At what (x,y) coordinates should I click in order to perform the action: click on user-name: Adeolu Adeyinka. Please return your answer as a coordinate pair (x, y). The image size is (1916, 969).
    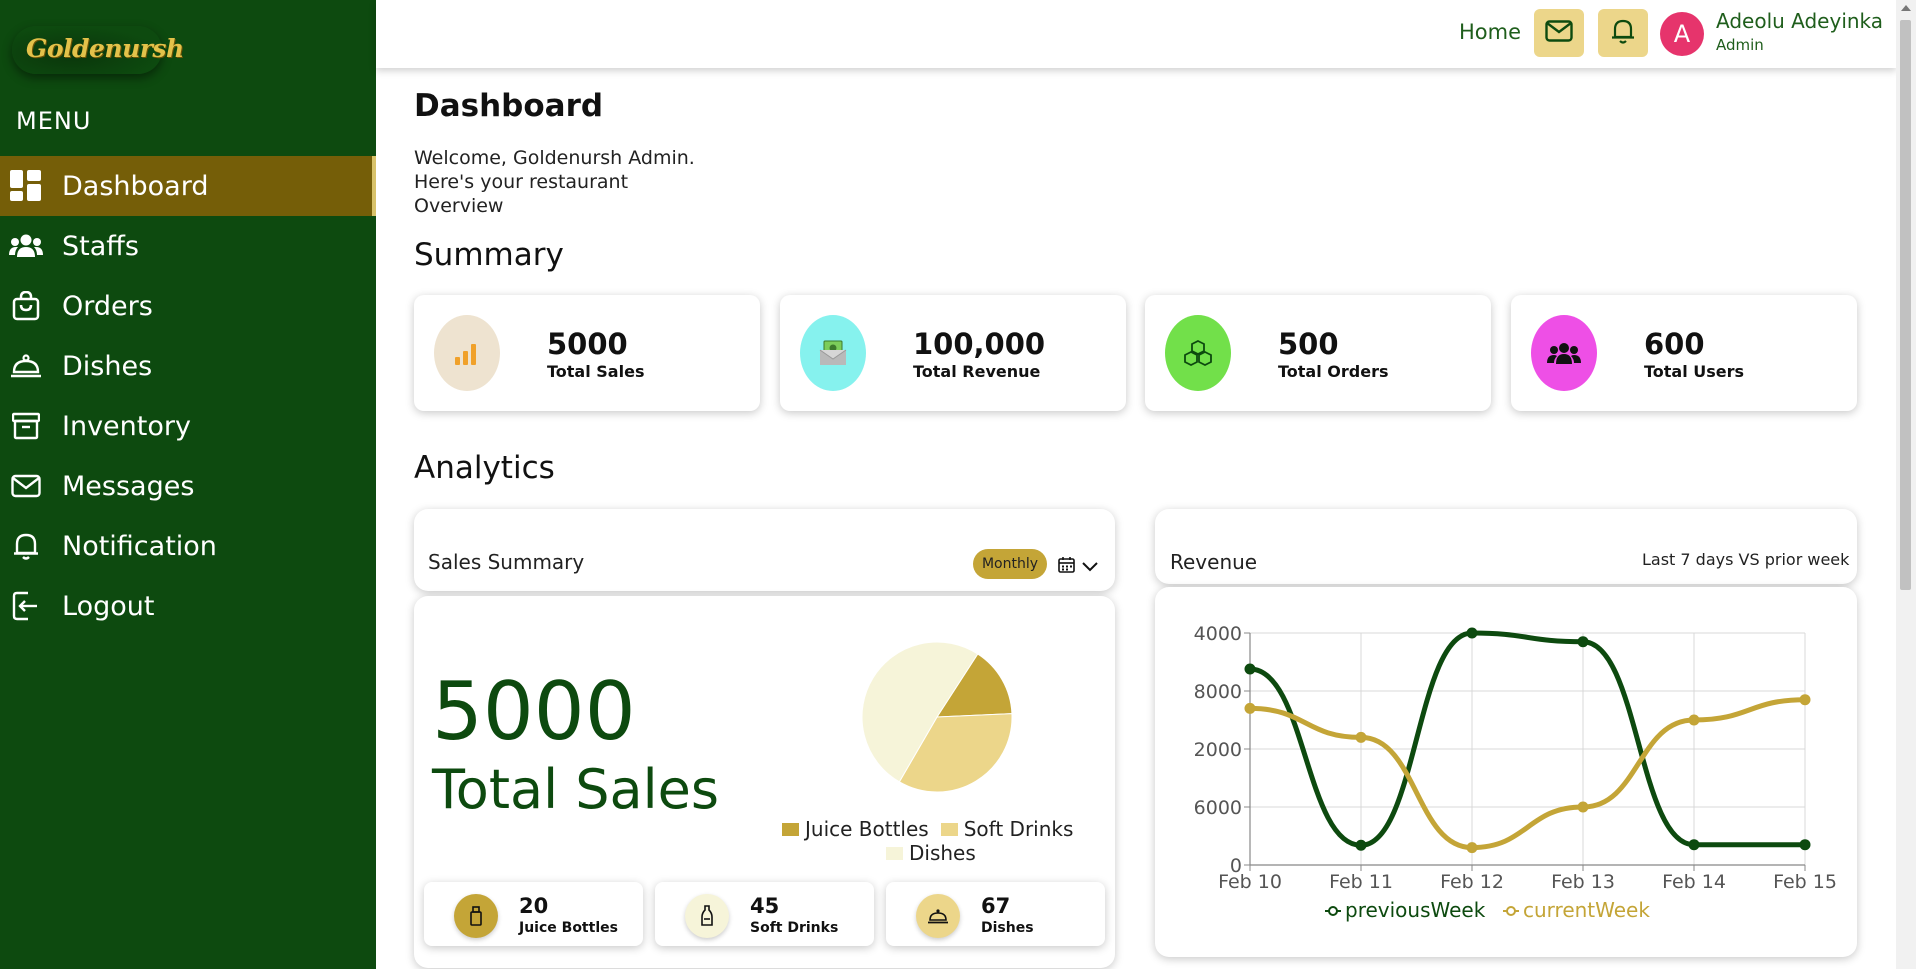
    Looking at the image, I should click on (1800, 21).